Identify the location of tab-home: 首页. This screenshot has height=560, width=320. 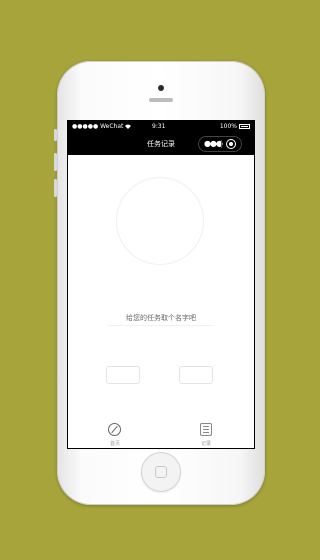
(115, 434).